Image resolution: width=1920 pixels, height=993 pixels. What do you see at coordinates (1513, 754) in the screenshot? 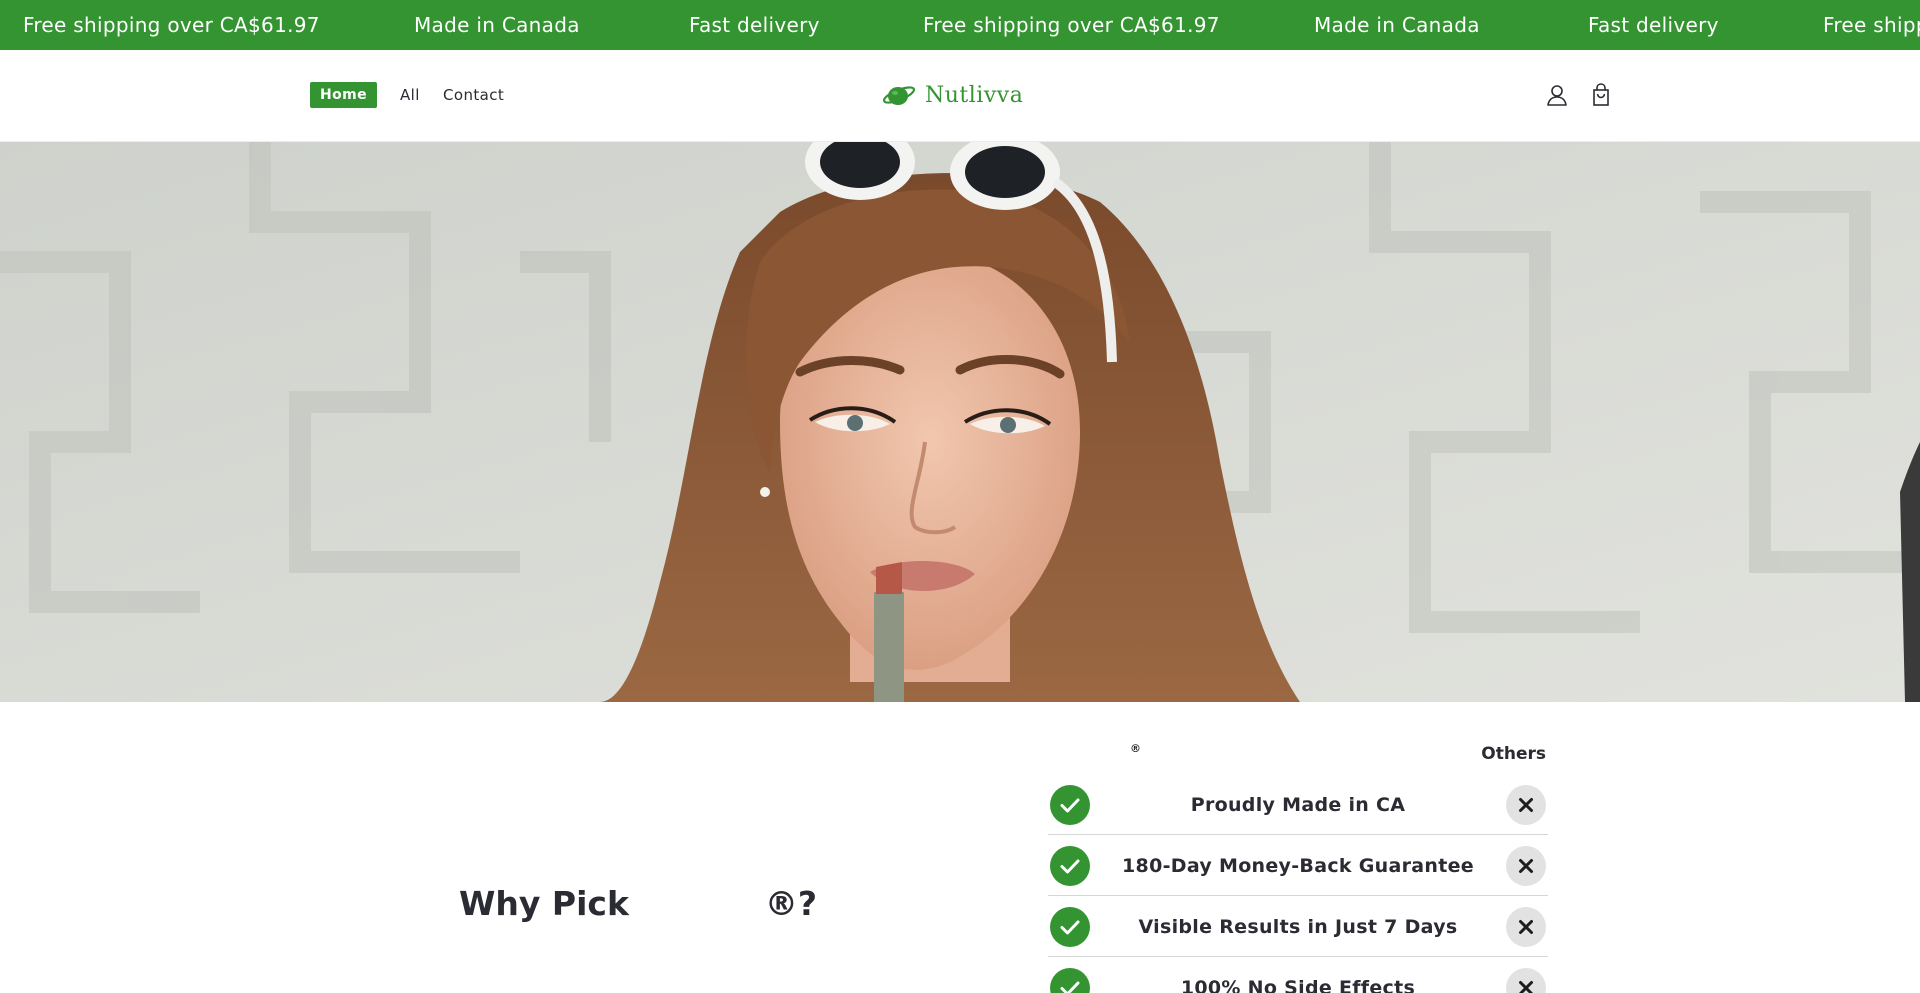
I see `others-column-header: Others` at bounding box center [1513, 754].